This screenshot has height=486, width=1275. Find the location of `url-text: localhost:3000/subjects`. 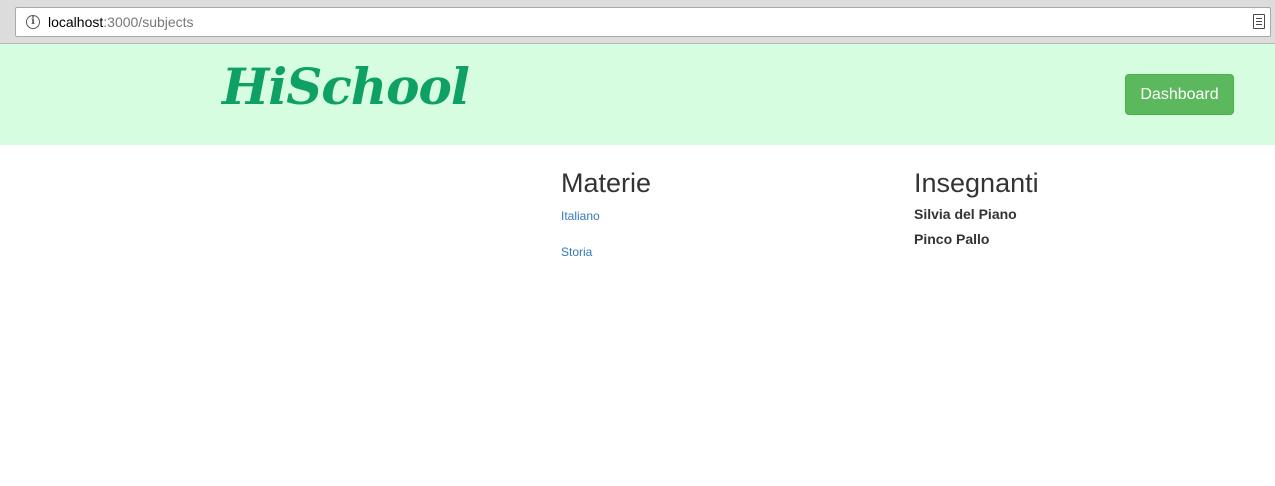

url-text: localhost:3000/subjects is located at coordinates (121, 22).